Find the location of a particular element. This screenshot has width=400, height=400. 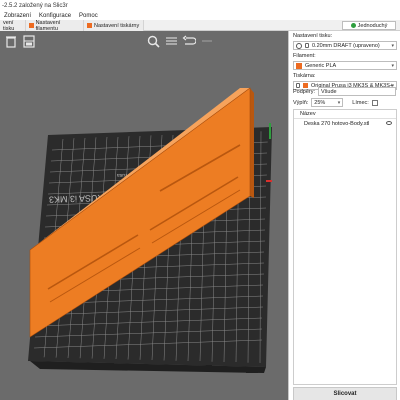

tab-filament-settings: Nastavení filamentu is located at coordinates (55, 25).